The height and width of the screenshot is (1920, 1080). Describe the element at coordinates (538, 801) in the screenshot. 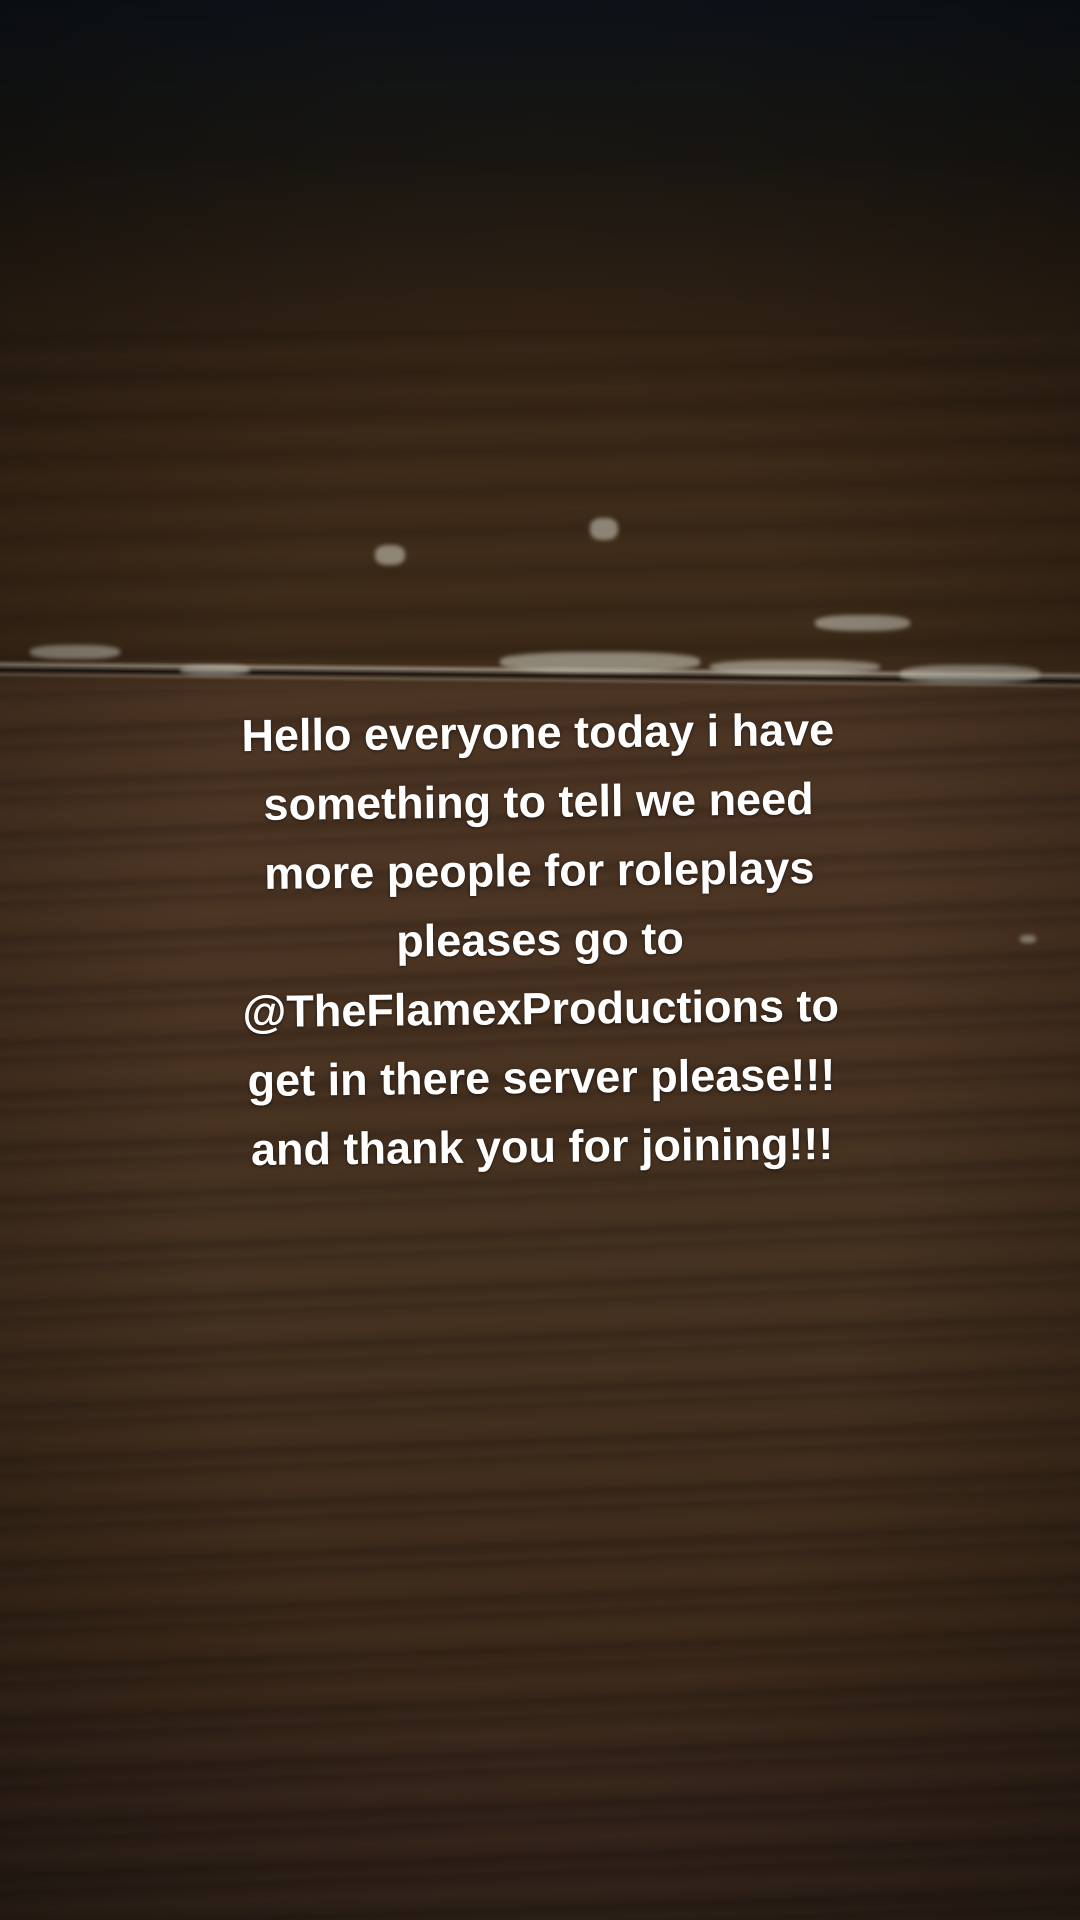

I see `caption-line: something to tell we need` at that location.